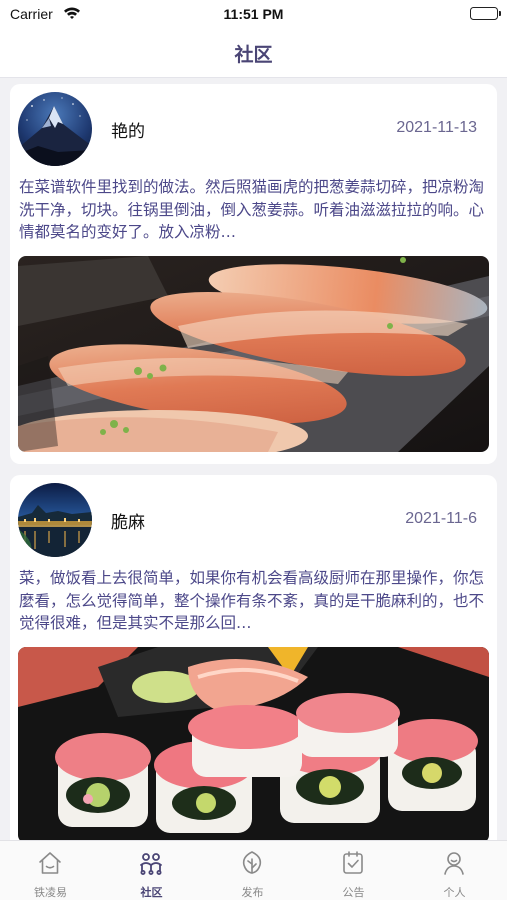 The width and height of the screenshot is (507, 900). What do you see at coordinates (128, 520) in the screenshot?
I see `post-username: 脆麻` at bounding box center [128, 520].